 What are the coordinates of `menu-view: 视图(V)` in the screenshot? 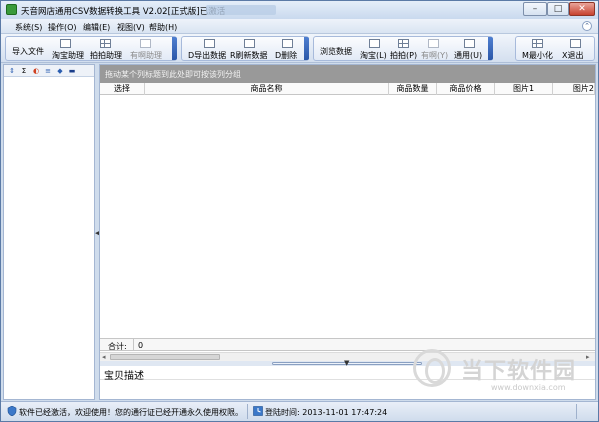 It's located at (131, 27).